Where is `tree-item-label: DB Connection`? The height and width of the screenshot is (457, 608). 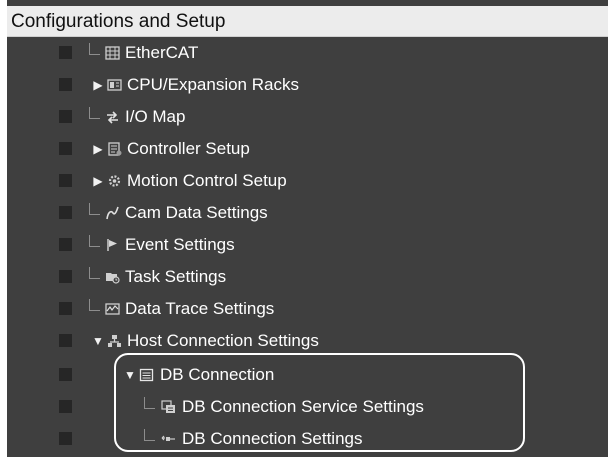 tree-item-label: DB Connection is located at coordinates (217, 374).